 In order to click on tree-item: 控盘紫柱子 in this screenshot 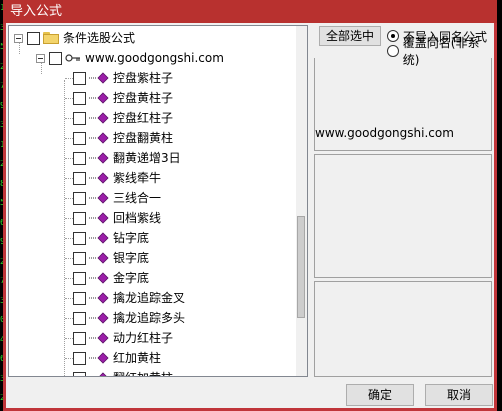, I will do `click(123, 78)`.